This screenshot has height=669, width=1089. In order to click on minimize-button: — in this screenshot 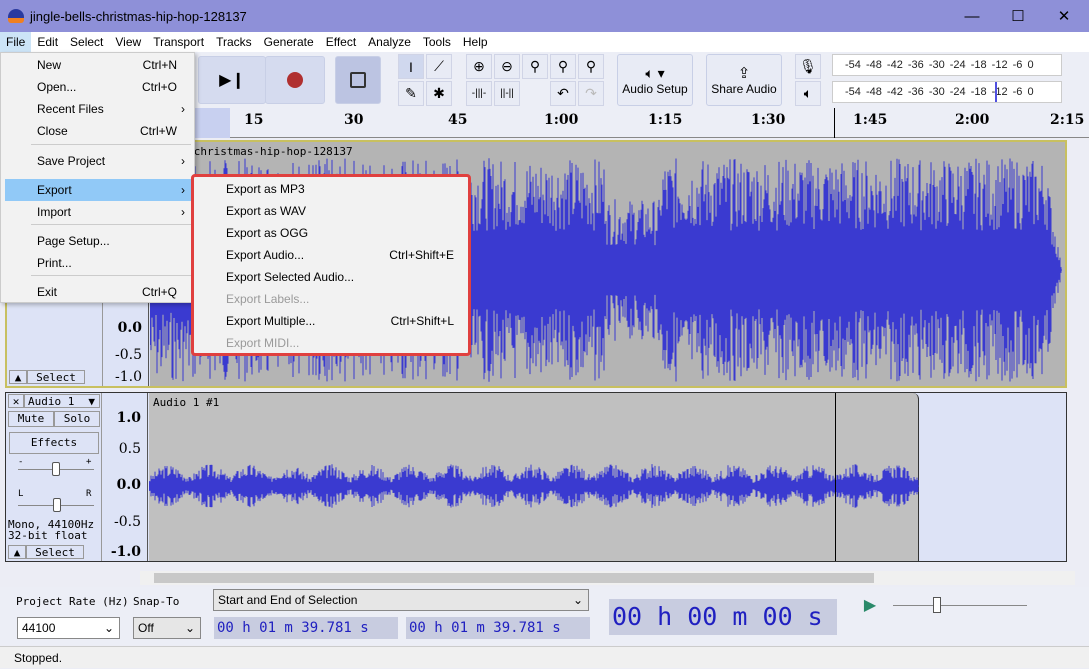, I will do `click(972, 16)`.